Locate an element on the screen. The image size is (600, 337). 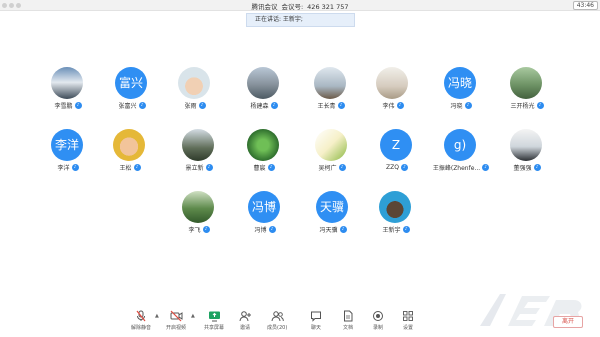
participant-tile: 富兴张富兴 ♪ is located at coordinates (132, 88).